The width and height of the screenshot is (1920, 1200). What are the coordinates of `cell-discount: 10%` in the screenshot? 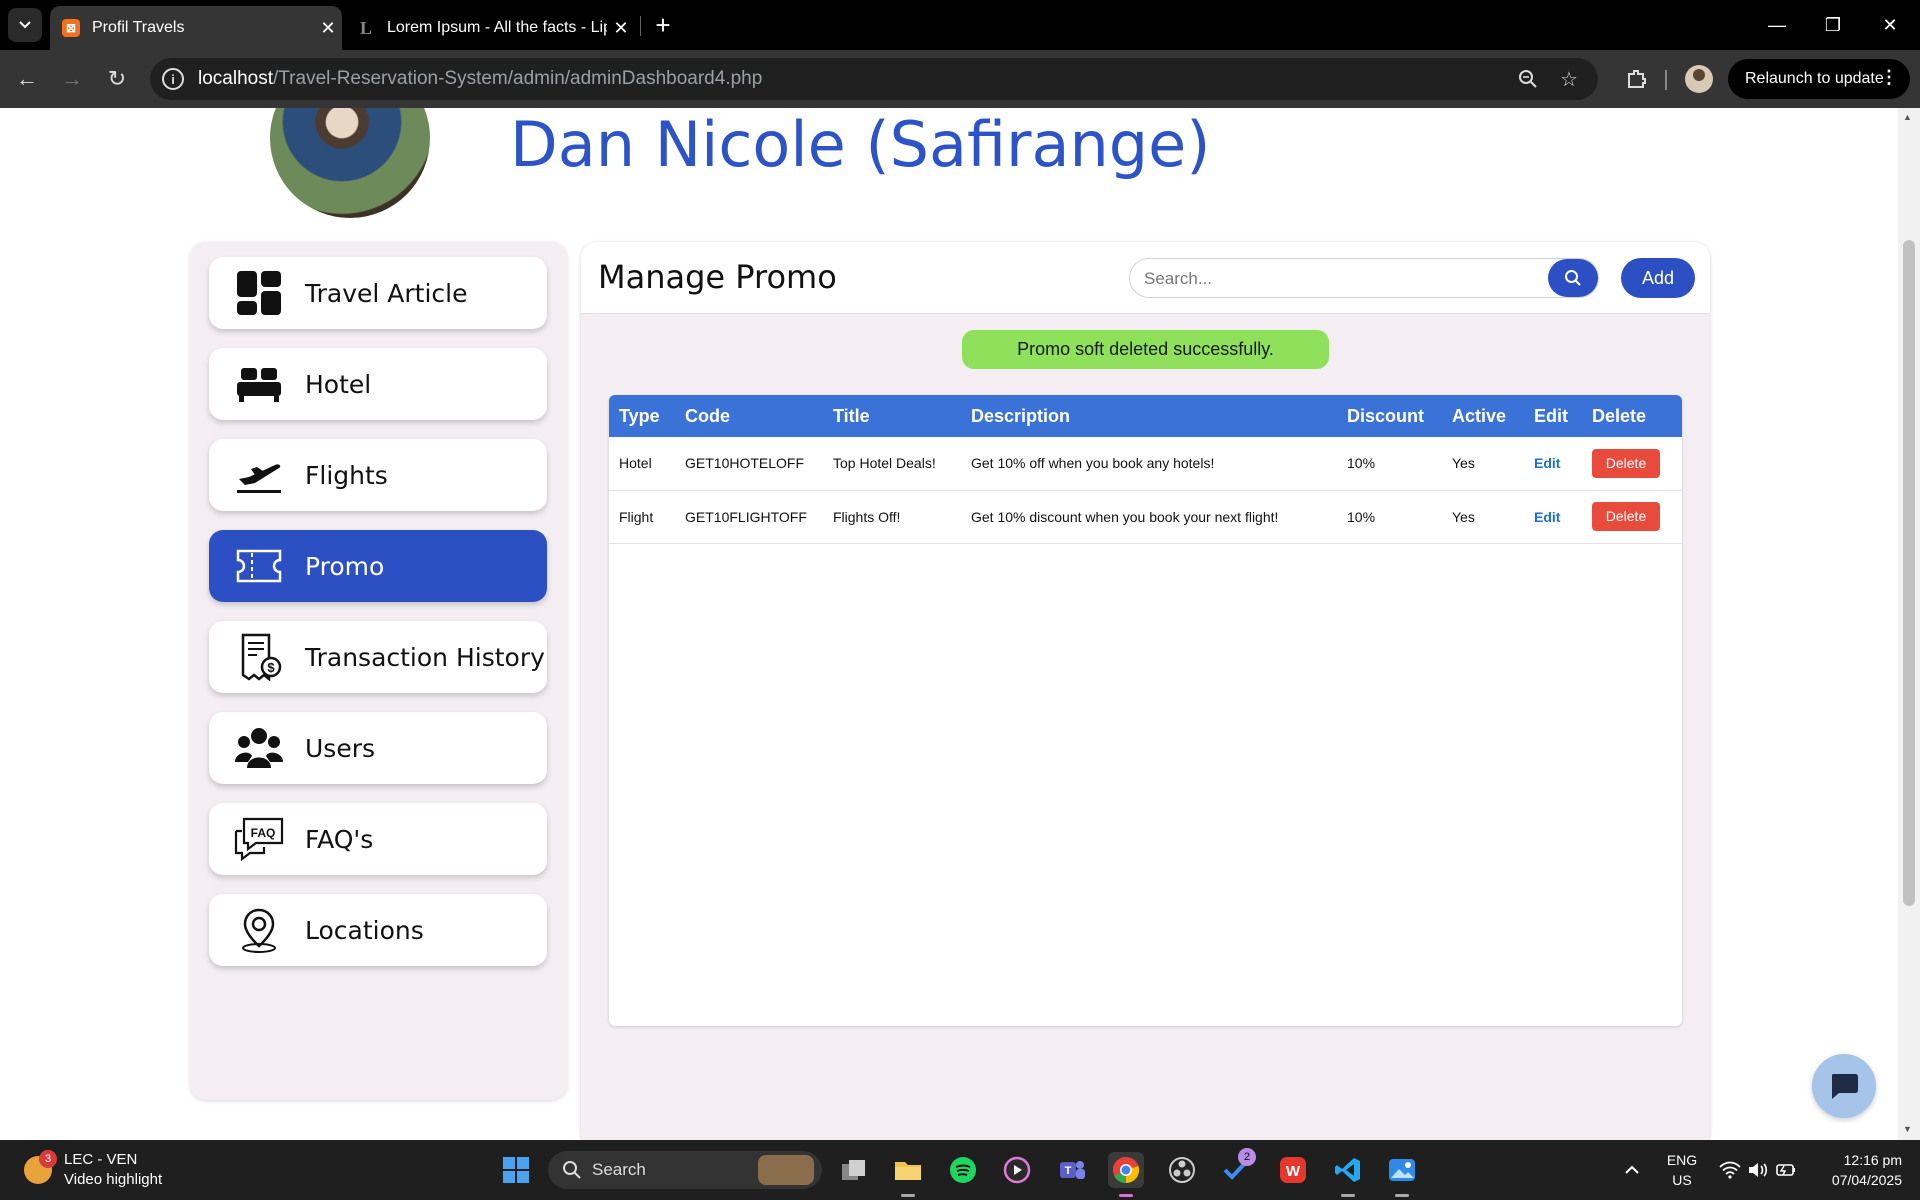 It's located at (1361, 463).